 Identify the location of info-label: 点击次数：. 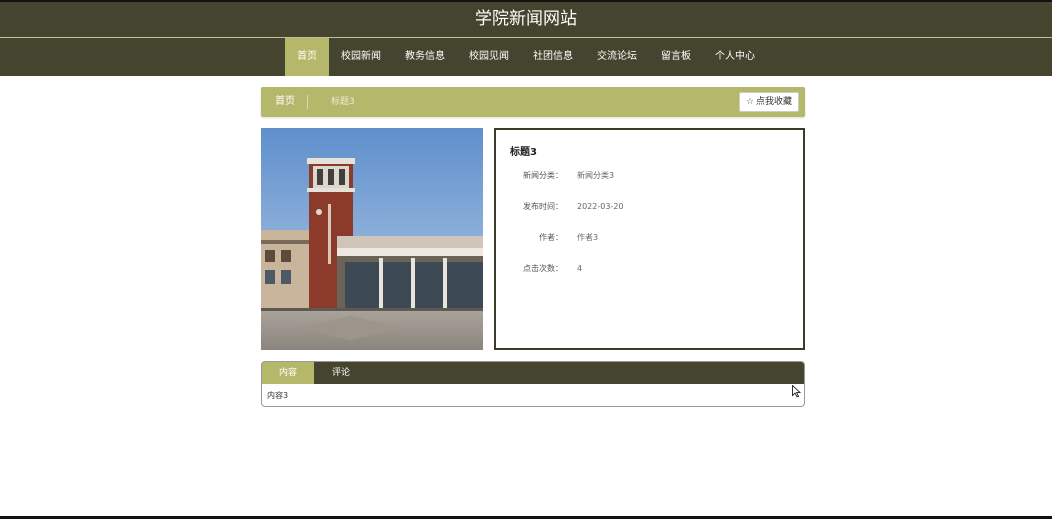
(543, 268).